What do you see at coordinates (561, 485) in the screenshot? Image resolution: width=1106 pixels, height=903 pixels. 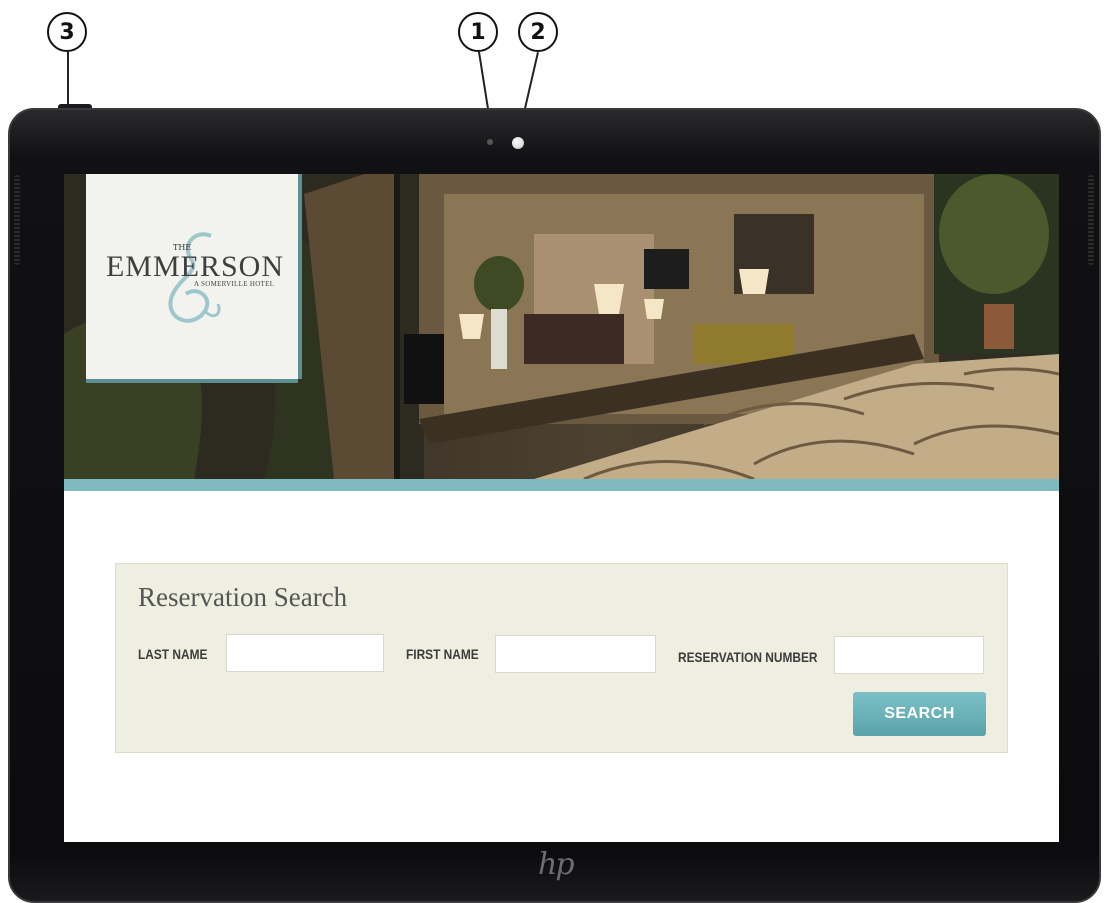 I see `accent-divider` at bounding box center [561, 485].